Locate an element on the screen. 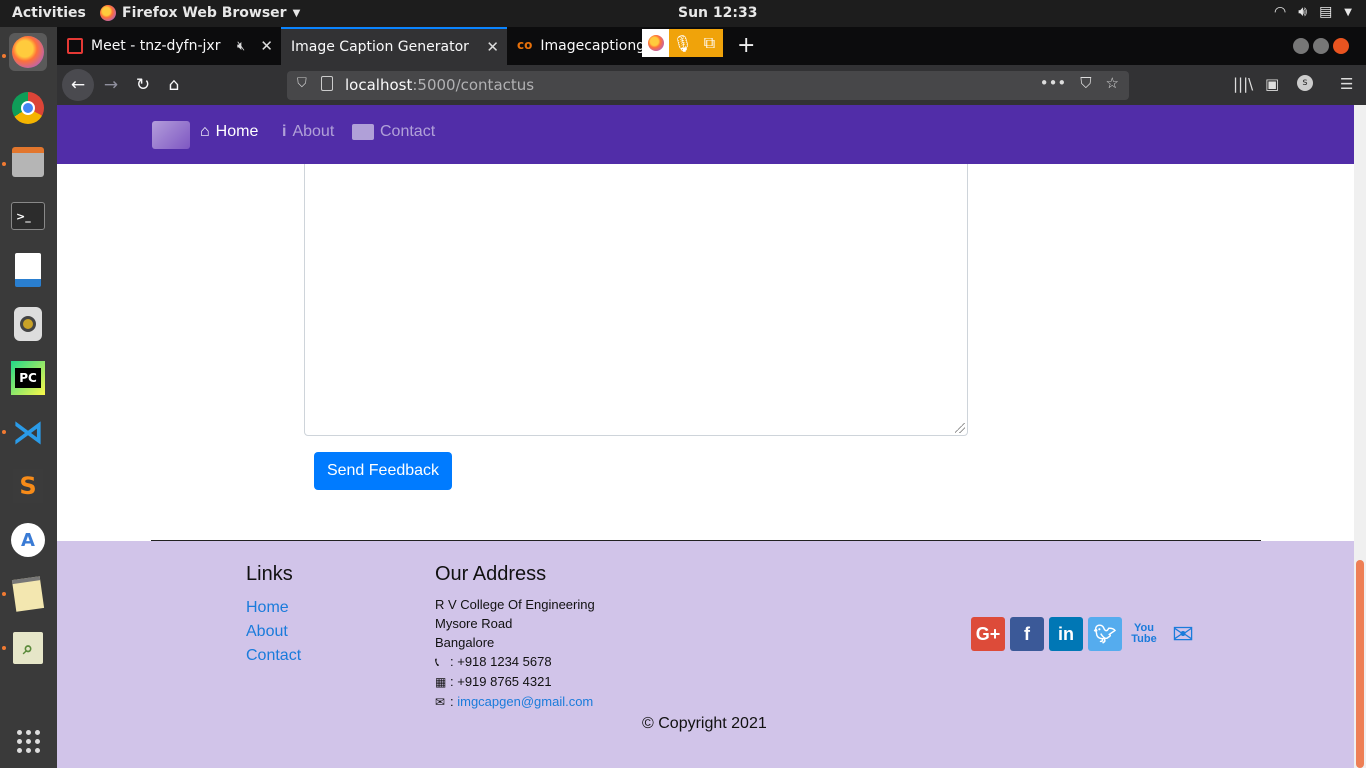 Image resolution: width=1366 pixels, height=768 pixels. dock-firefox is located at coordinates (28, 52).